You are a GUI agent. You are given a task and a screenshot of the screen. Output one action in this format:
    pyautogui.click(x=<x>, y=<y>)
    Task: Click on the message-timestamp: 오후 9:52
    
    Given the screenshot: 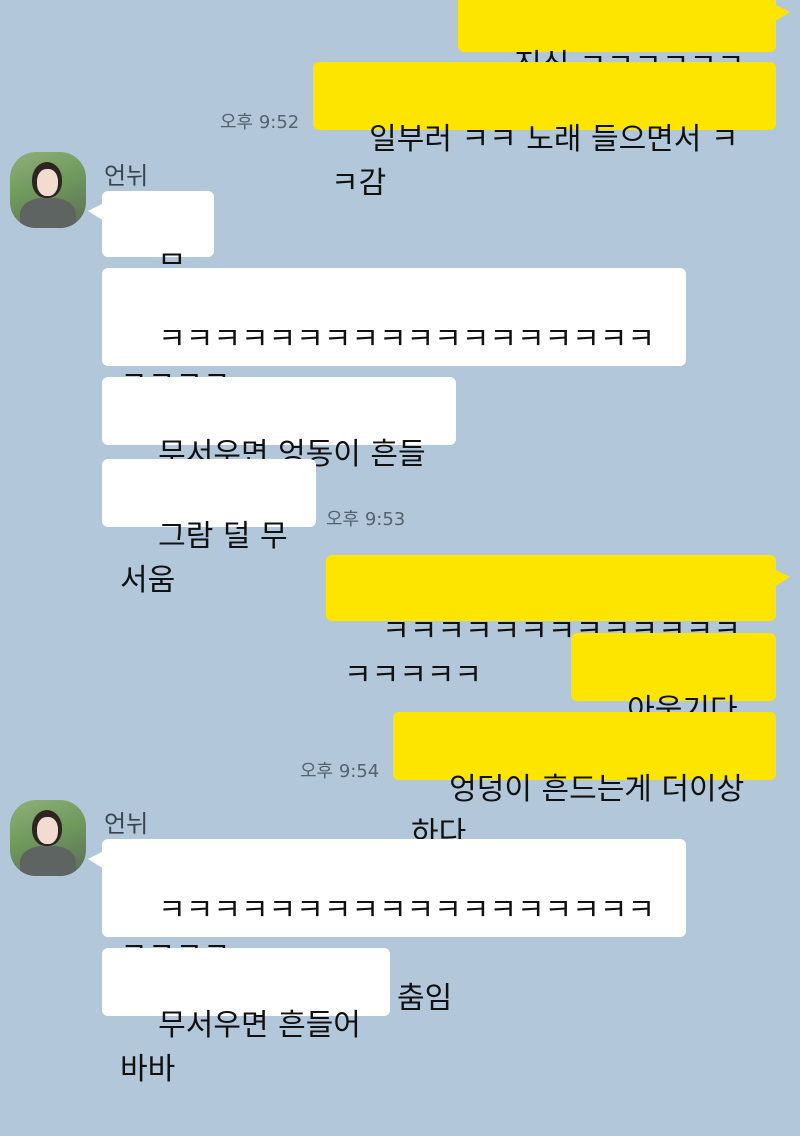 What is the action you would take?
    pyautogui.click(x=260, y=122)
    